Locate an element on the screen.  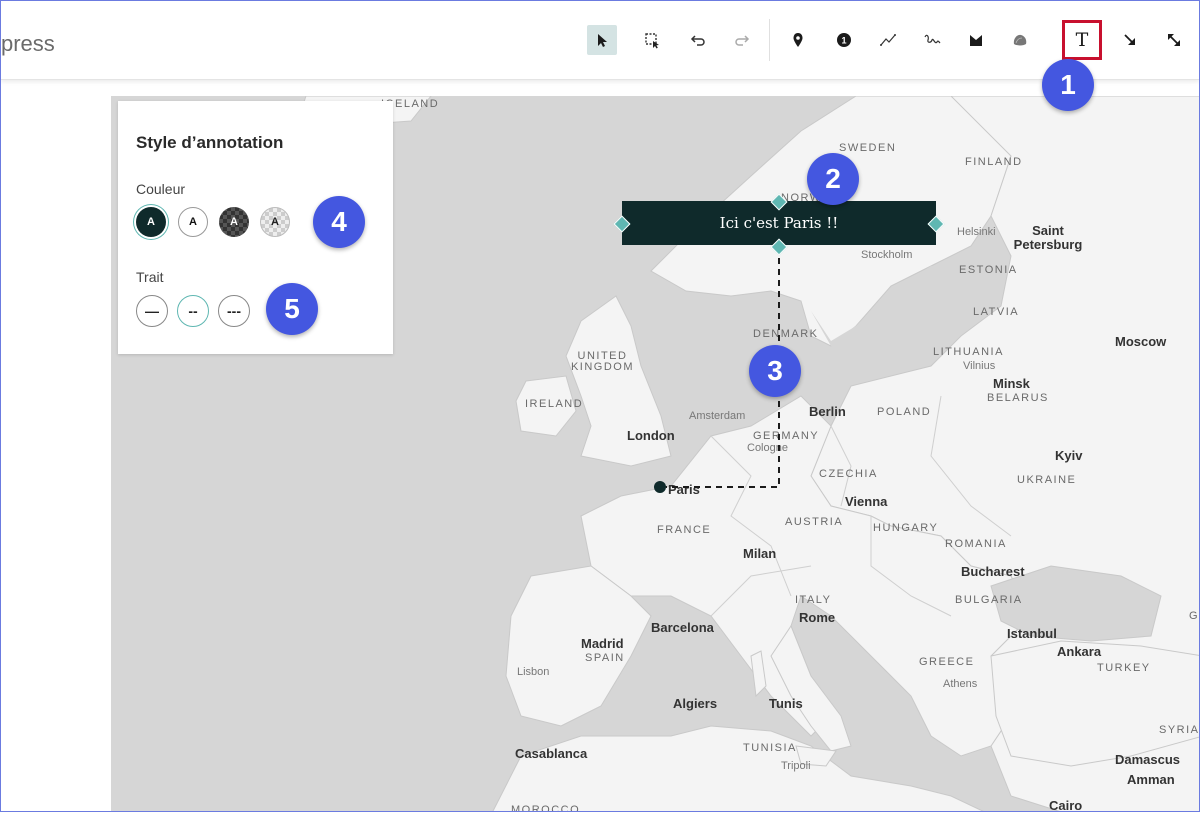
numbered-marker-tool-button: 1 is located at coordinates (844, 40).